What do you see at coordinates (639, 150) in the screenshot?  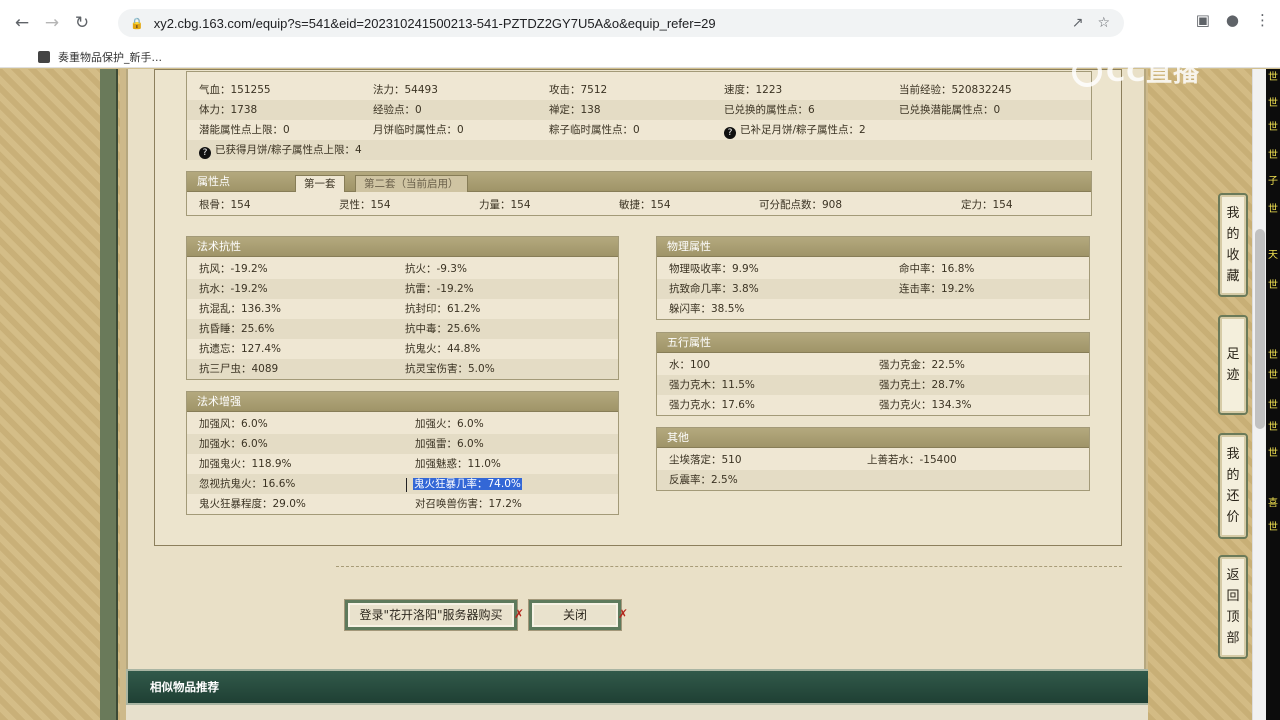 I see `stats-row: ? 已获得月饼/粽子属性点上限：4` at bounding box center [639, 150].